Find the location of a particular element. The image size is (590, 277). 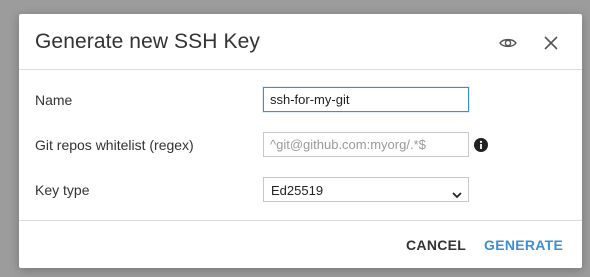

key-type-value: Ed25519 is located at coordinates (297, 190).